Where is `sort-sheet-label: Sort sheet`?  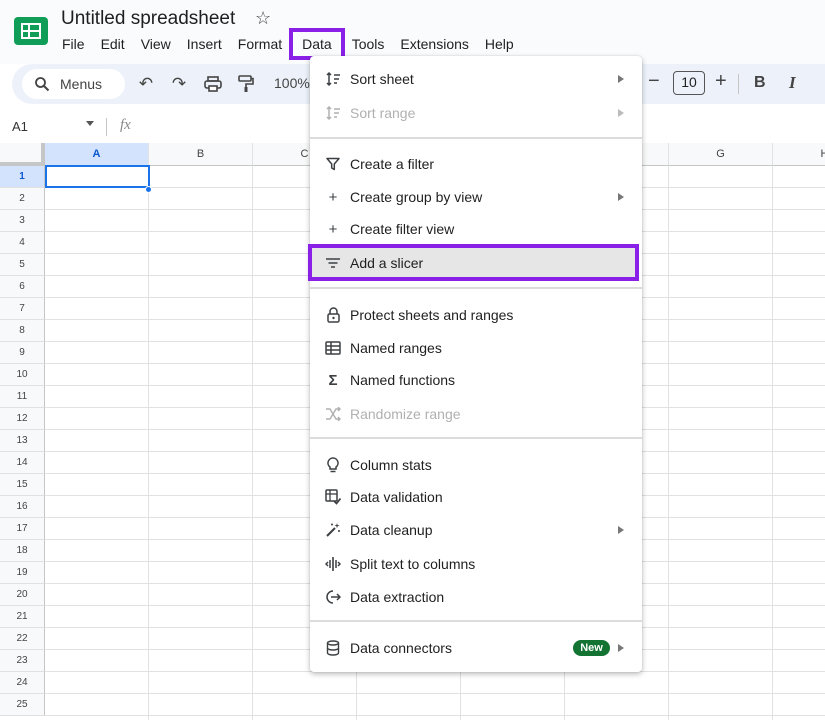
sort-sheet-label: Sort sheet is located at coordinates (382, 79).